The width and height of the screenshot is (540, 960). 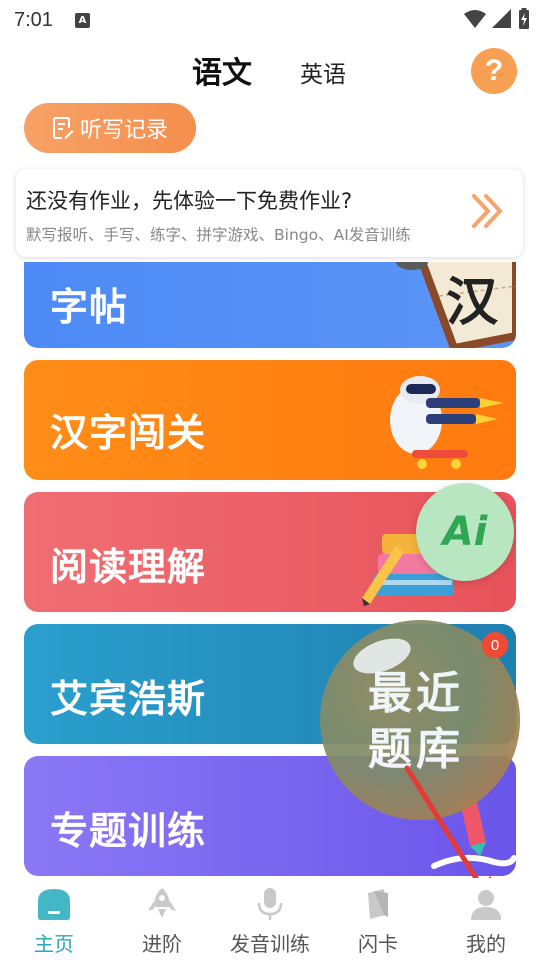 I want to click on ai-icon: Ai, so click(x=465, y=532).